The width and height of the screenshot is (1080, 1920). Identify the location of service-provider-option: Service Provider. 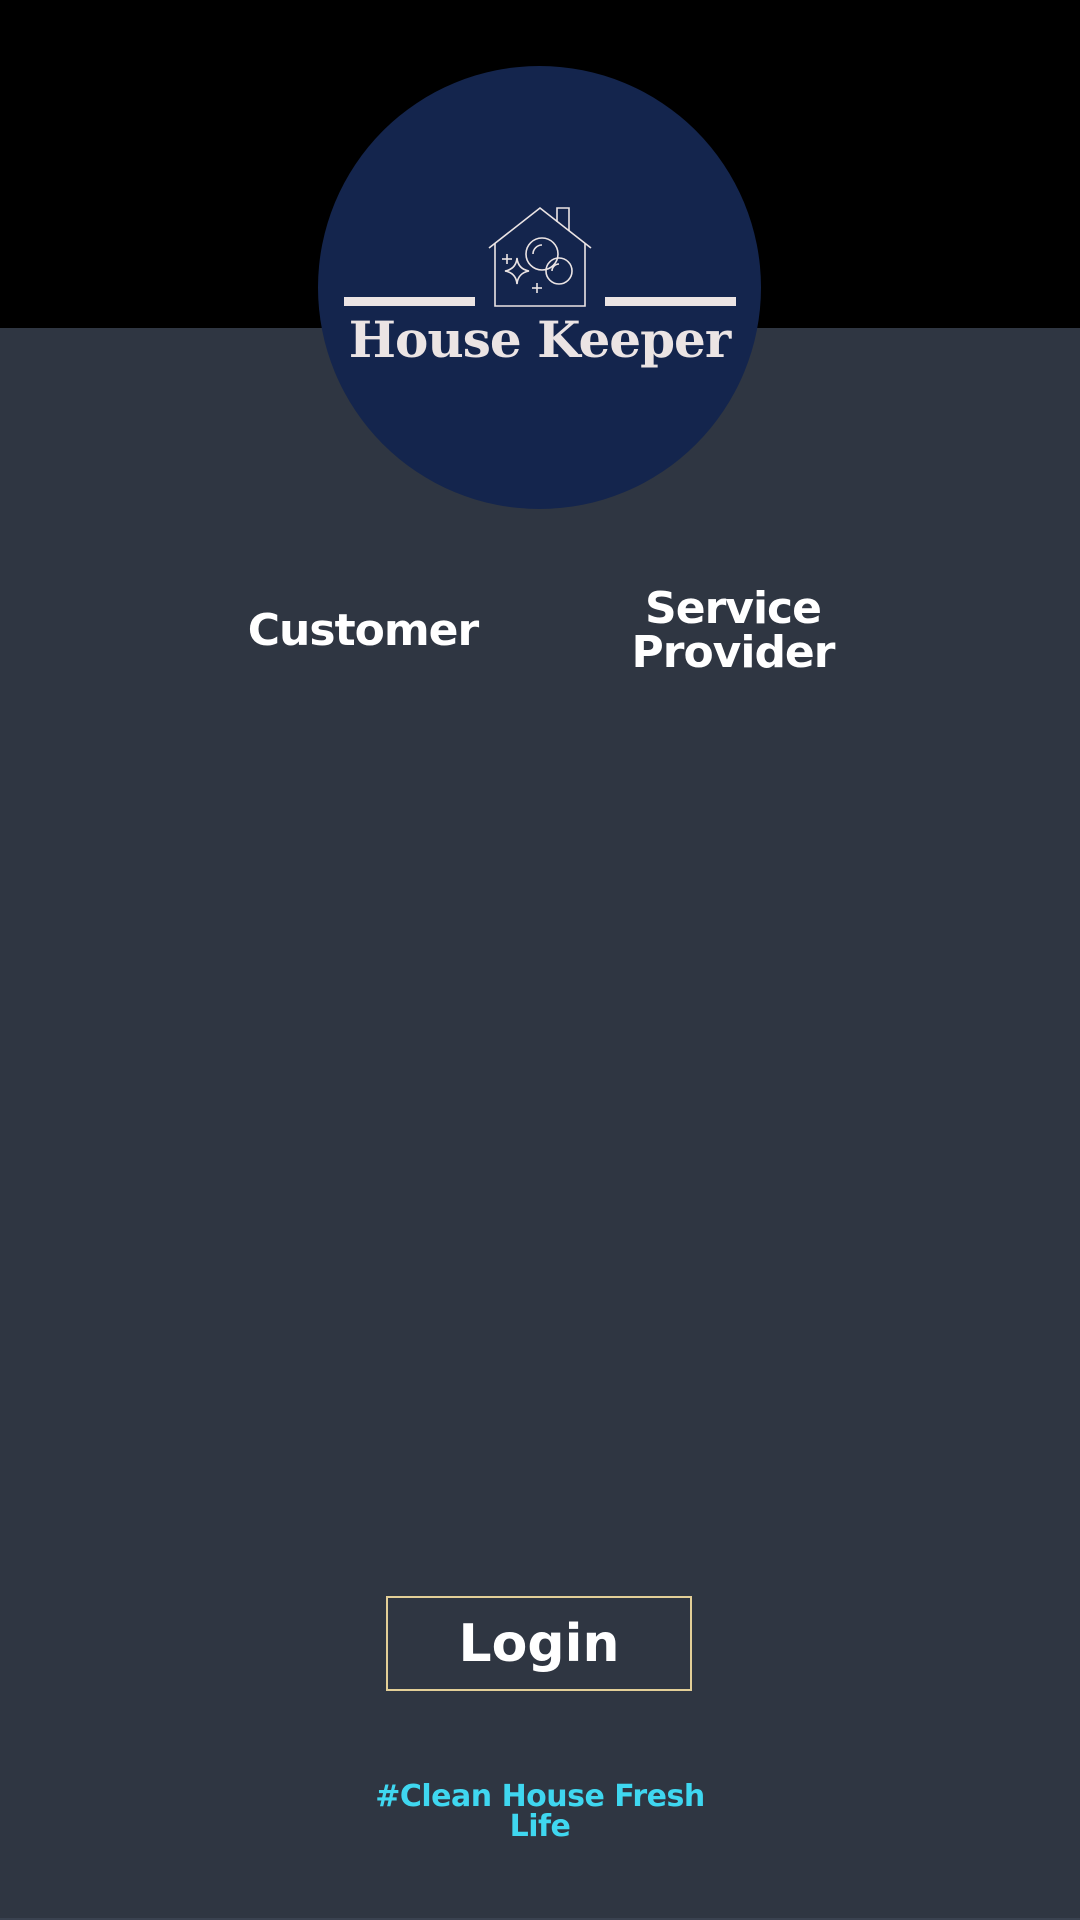
(733, 631).